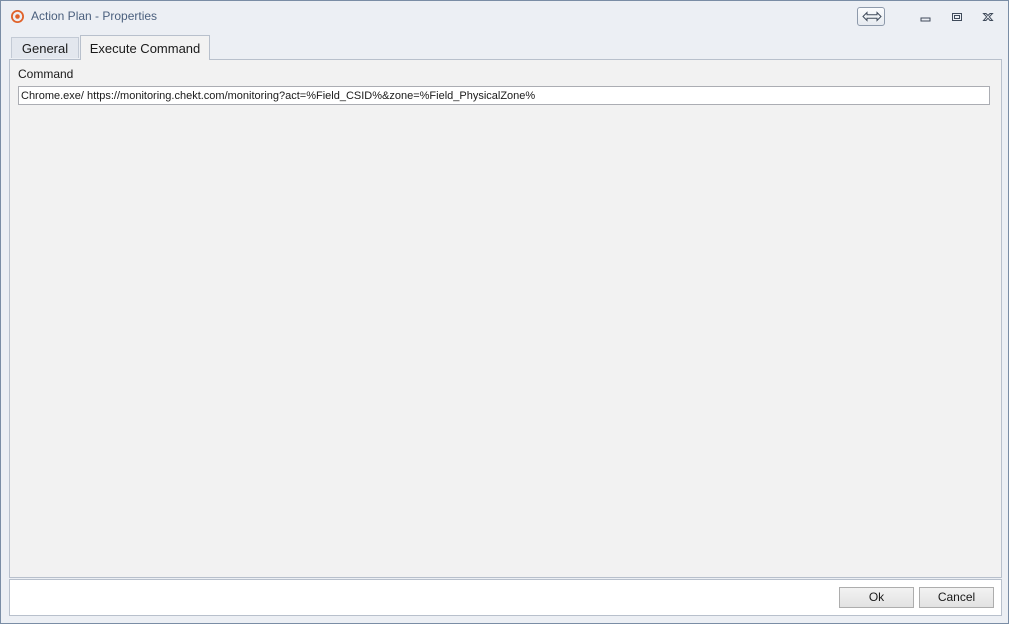 Image resolution: width=1009 pixels, height=624 pixels. I want to click on ok-button: Ok, so click(876, 597).